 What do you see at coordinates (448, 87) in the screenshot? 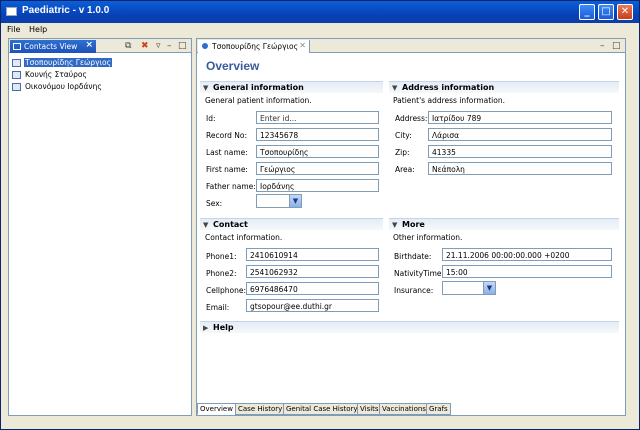
I see `section-title: Address information` at bounding box center [448, 87].